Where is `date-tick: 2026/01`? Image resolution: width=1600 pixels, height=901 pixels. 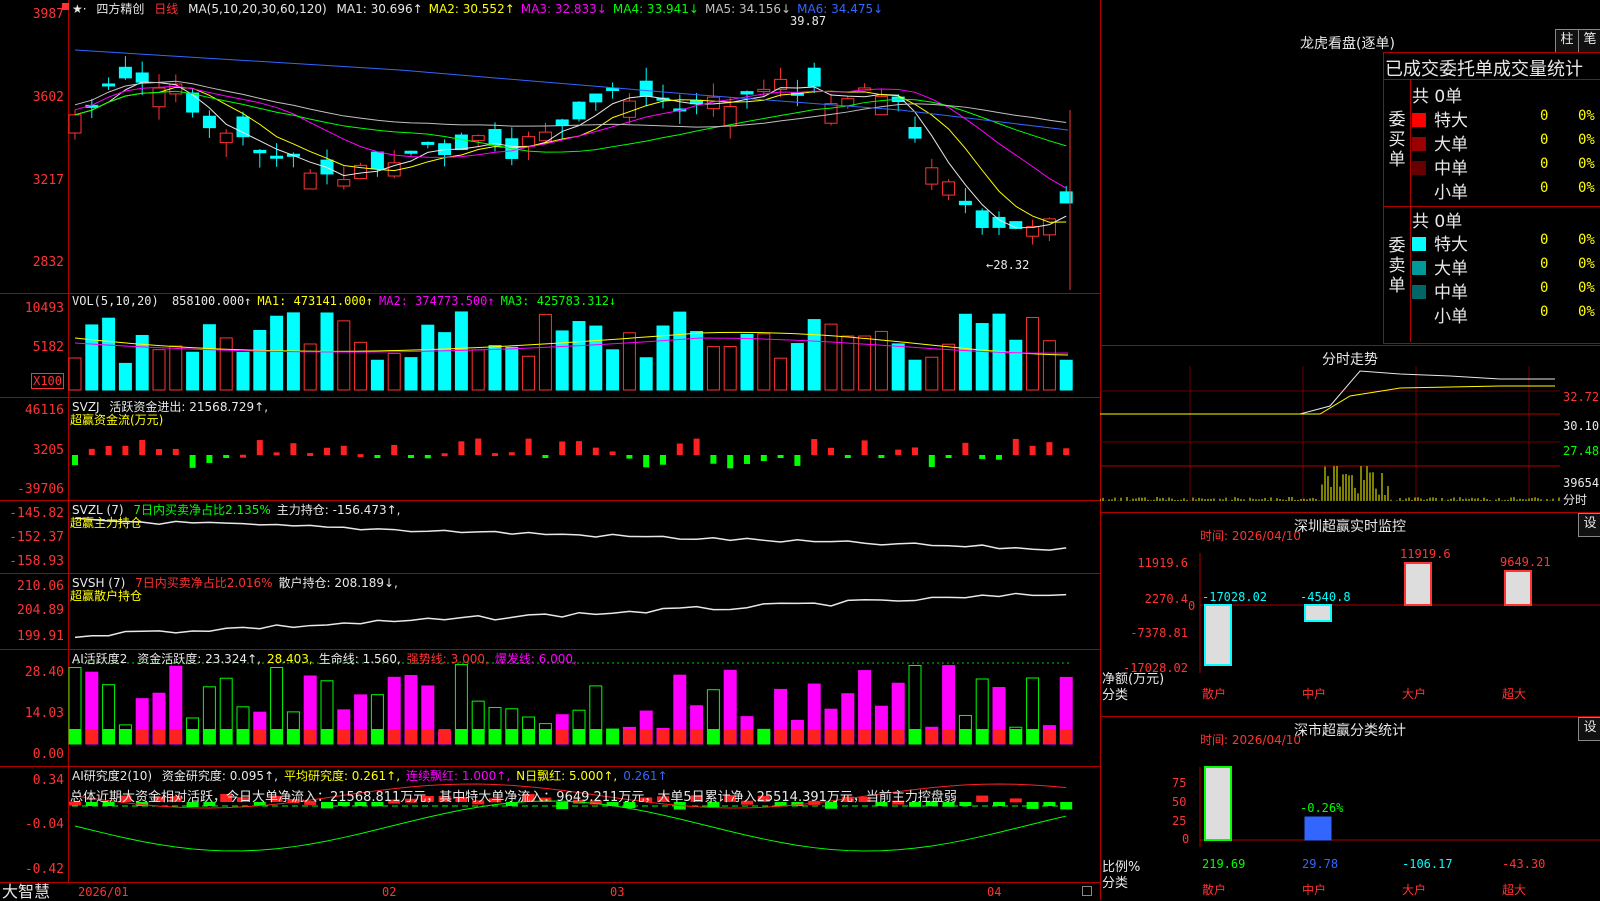 date-tick: 2026/01 is located at coordinates (103, 892).